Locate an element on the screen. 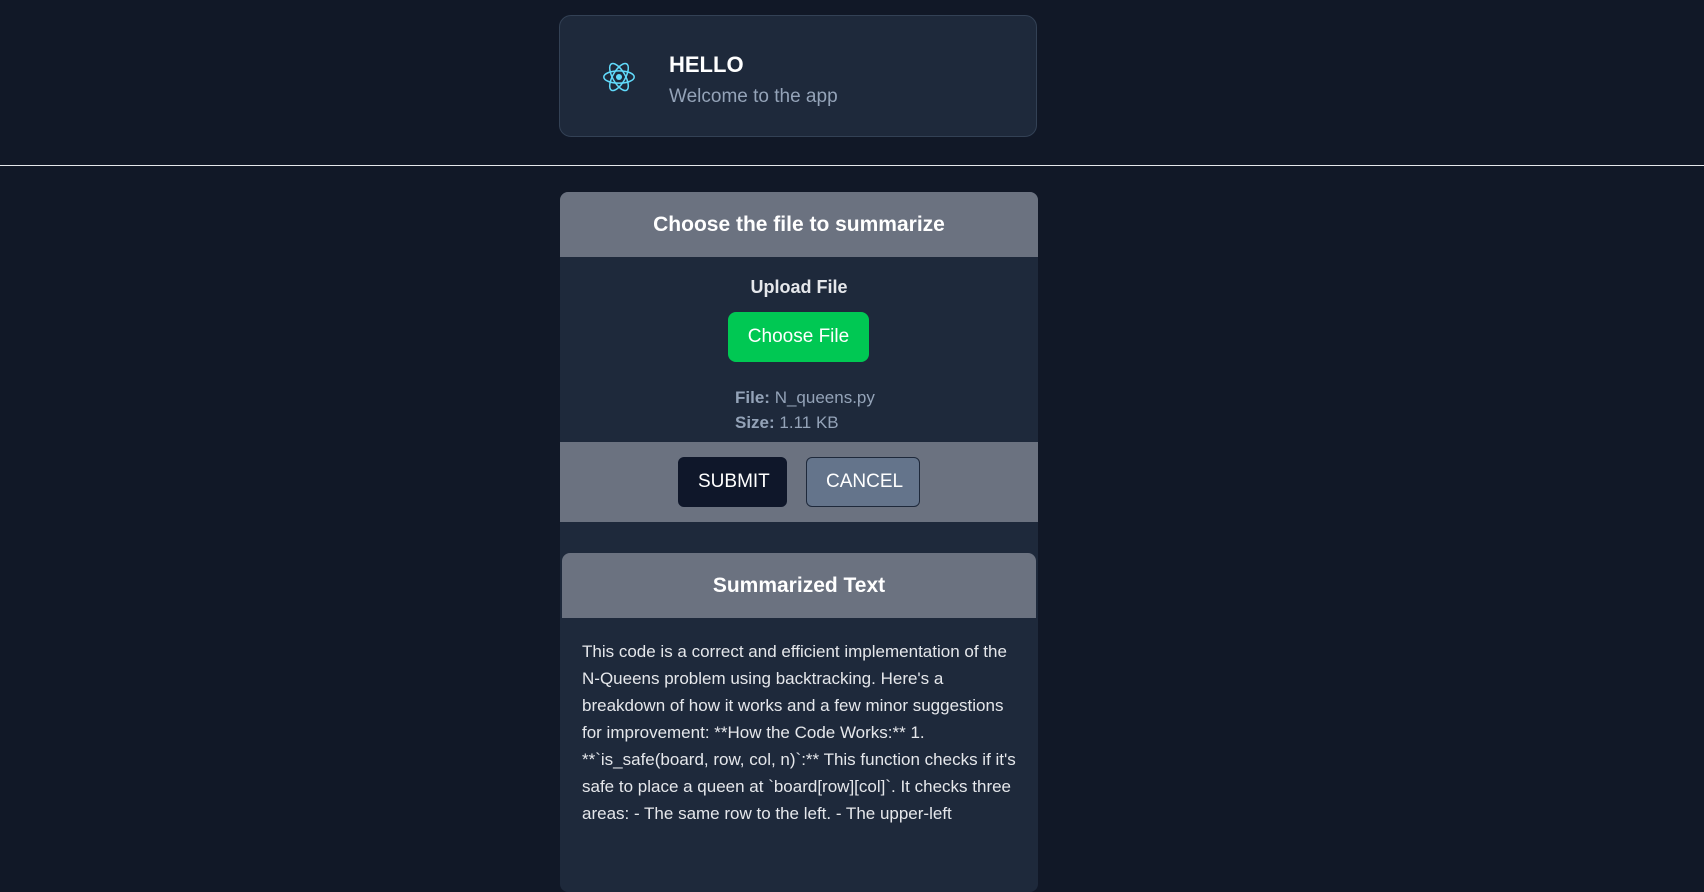  choose-file-button: Choose File is located at coordinates (798, 337).